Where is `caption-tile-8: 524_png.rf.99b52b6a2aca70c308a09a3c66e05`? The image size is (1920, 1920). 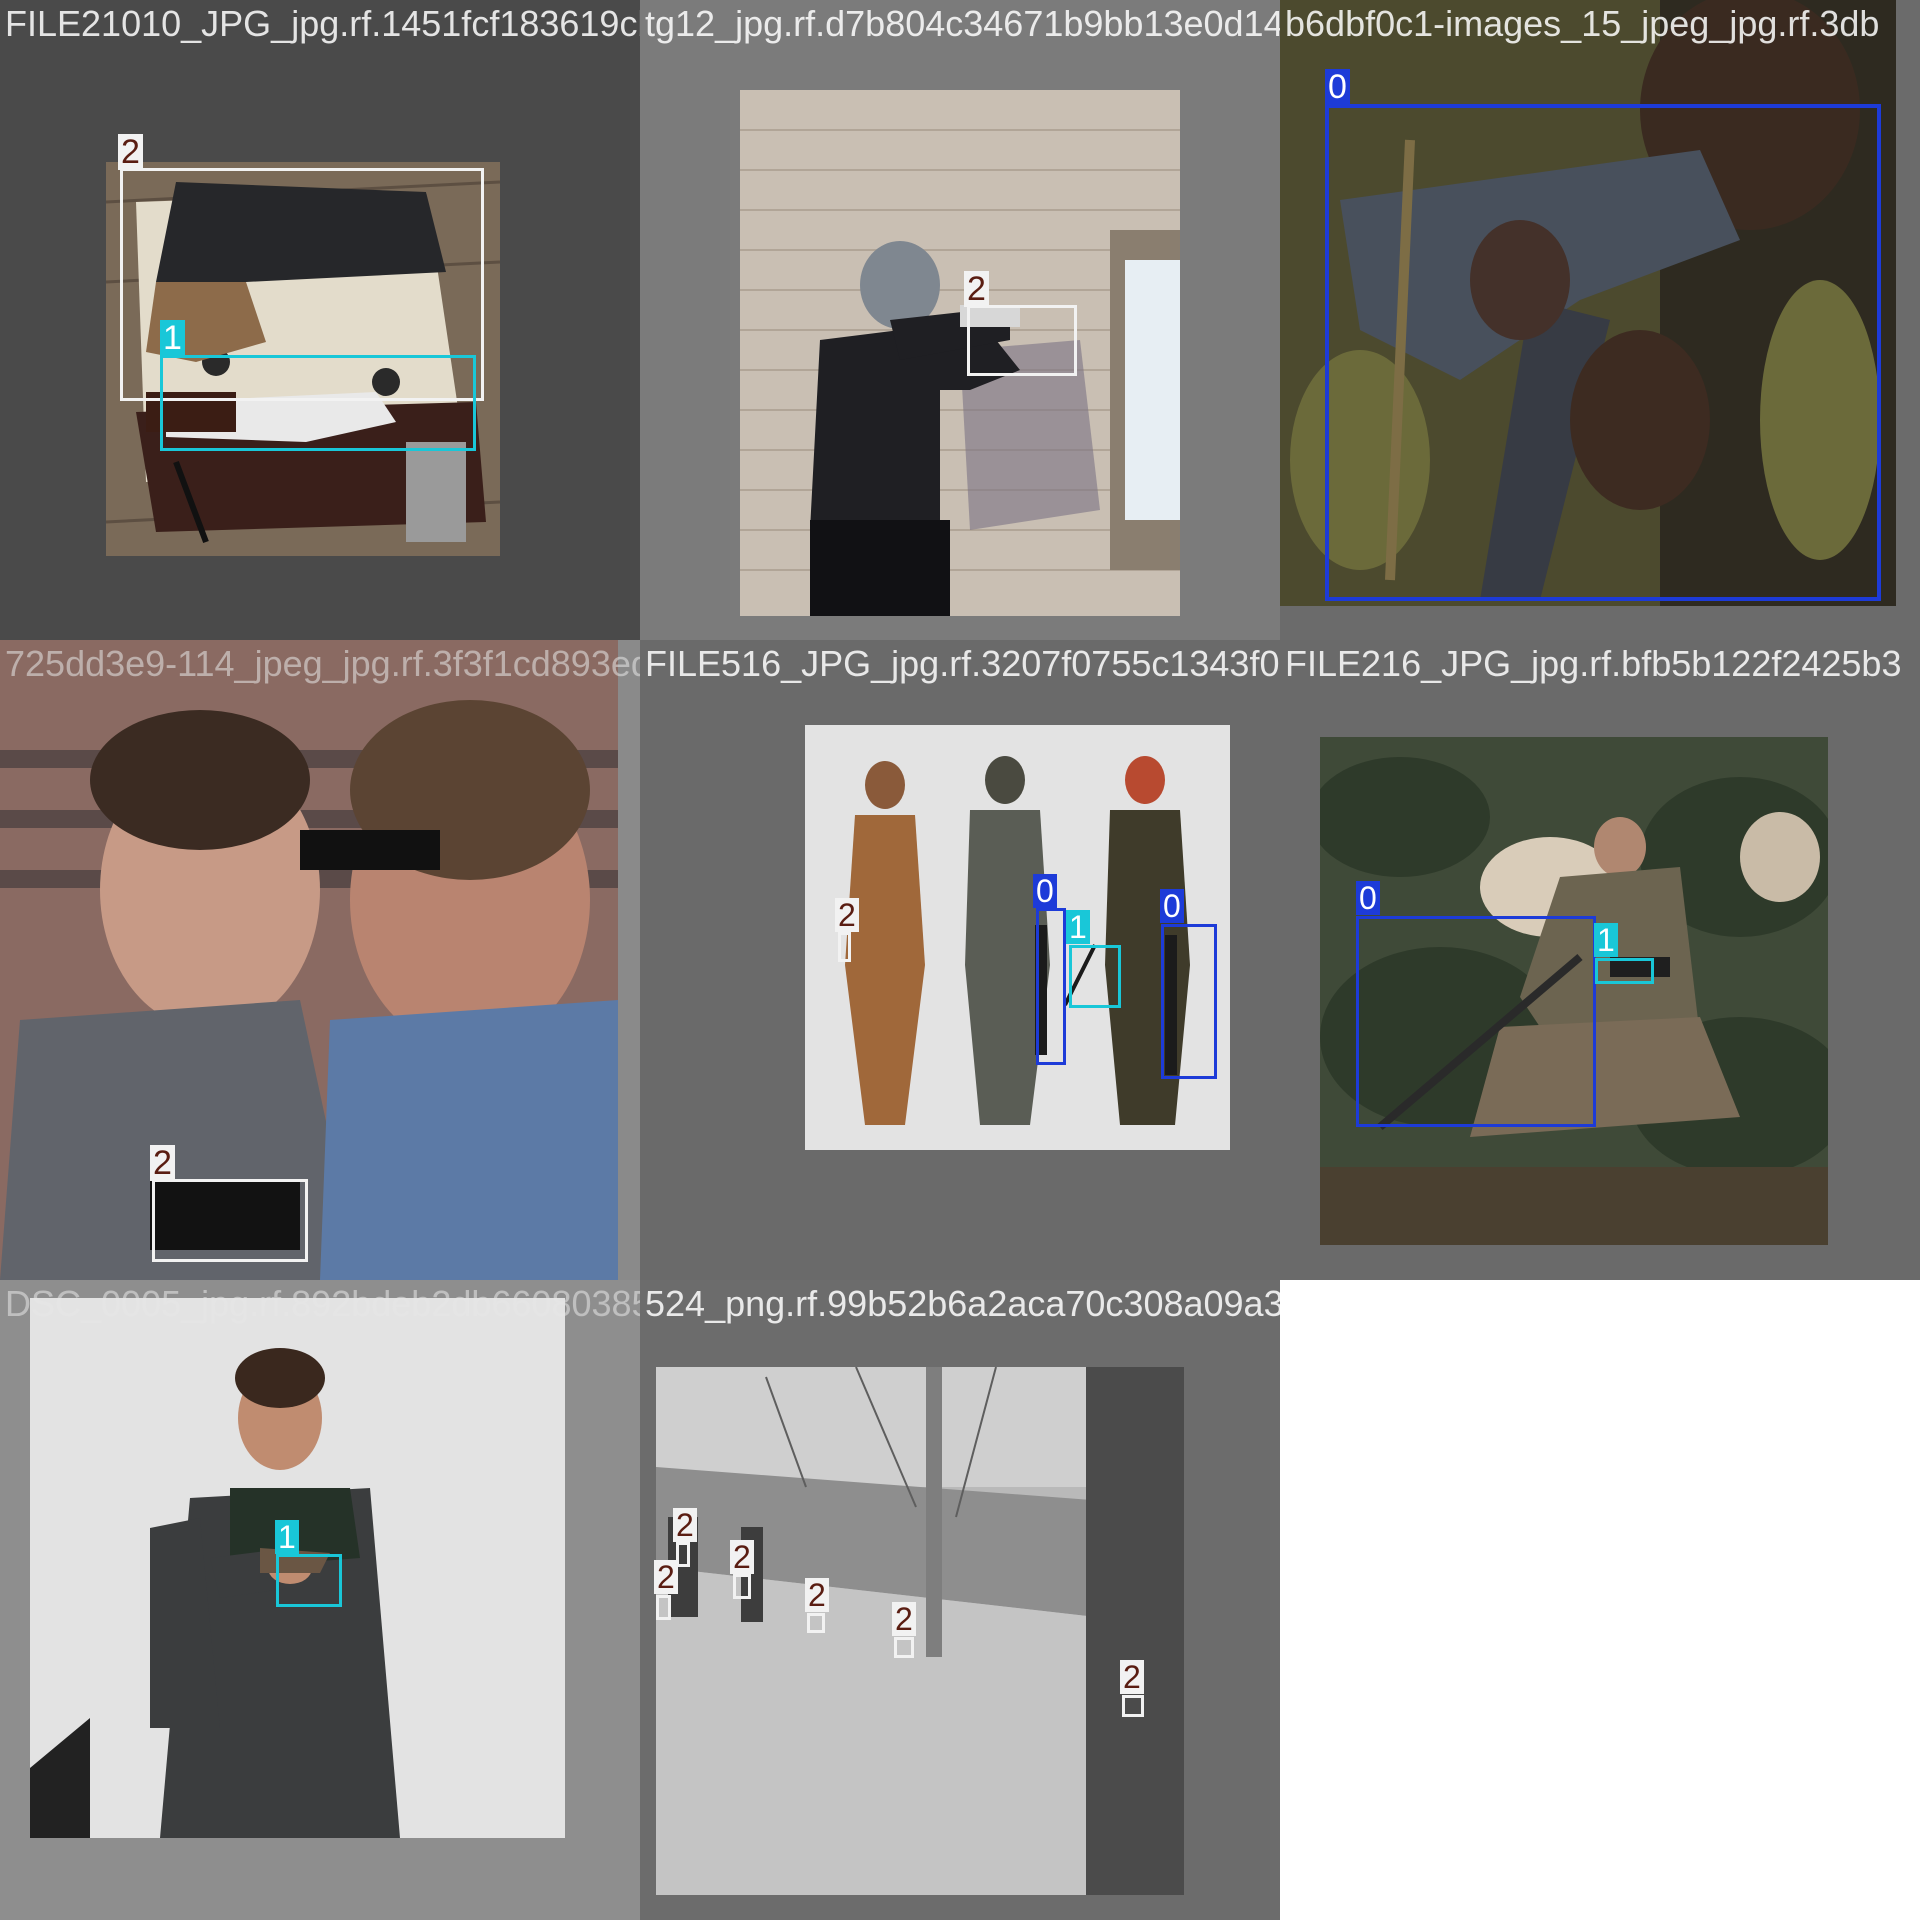
caption-tile-8: 524_png.rf.99b52b6a2aca70c308a09a3c66e05 is located at coordinates (962, 1303).